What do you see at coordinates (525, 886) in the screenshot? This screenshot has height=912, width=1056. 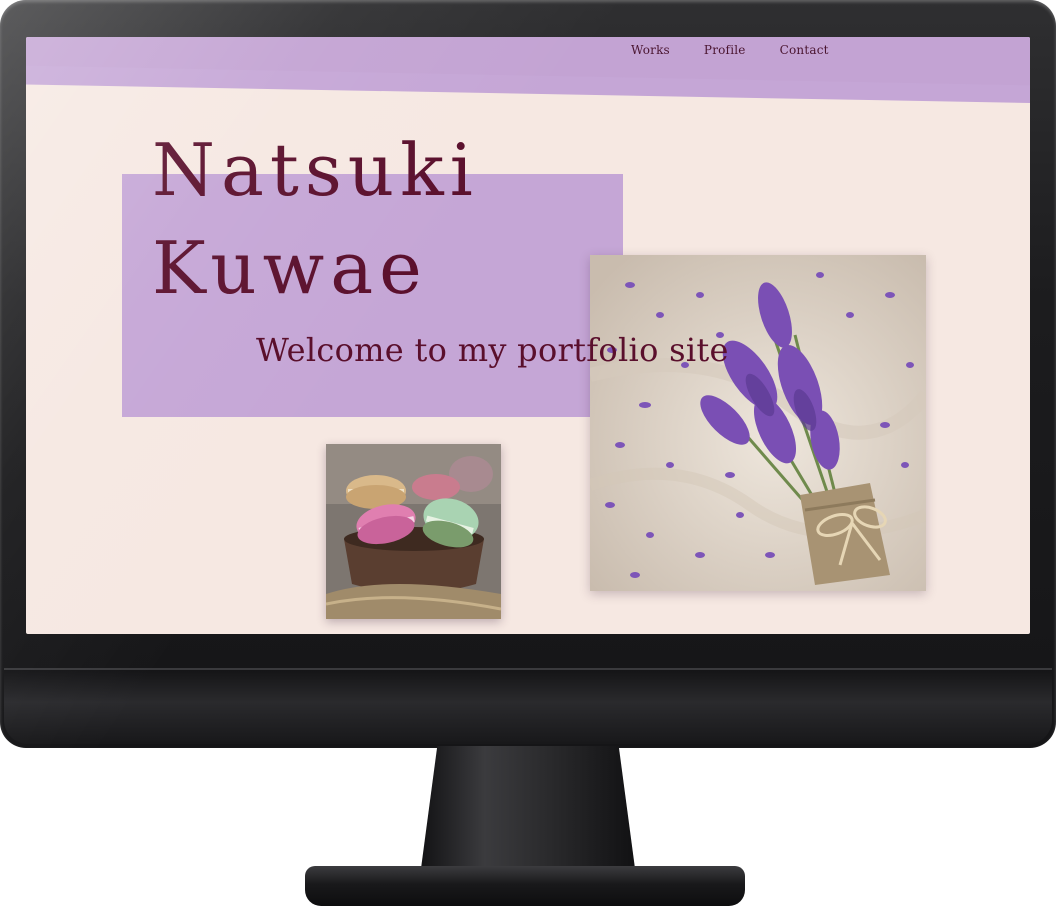 I see `monitor-stand-base` at bounding box center [525, 886].